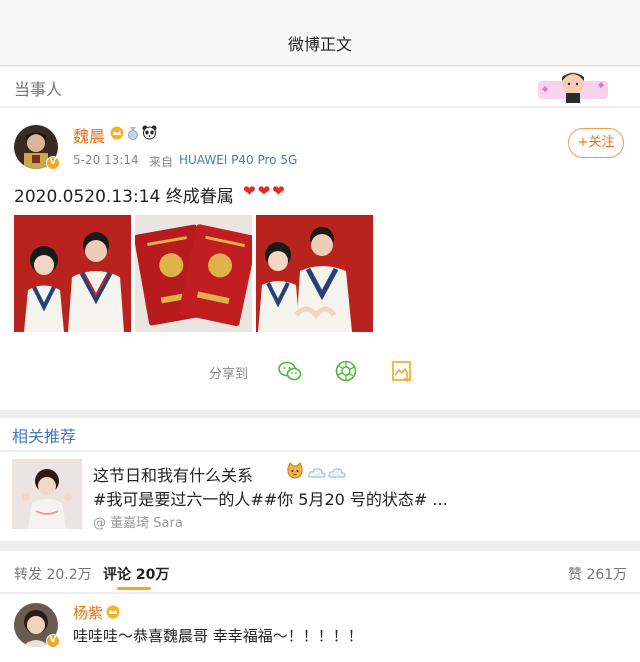 Image resolution: width=640 pixels, height=662 pixels. I want to click on commenter-name: 杨紫, so click(88, 612).